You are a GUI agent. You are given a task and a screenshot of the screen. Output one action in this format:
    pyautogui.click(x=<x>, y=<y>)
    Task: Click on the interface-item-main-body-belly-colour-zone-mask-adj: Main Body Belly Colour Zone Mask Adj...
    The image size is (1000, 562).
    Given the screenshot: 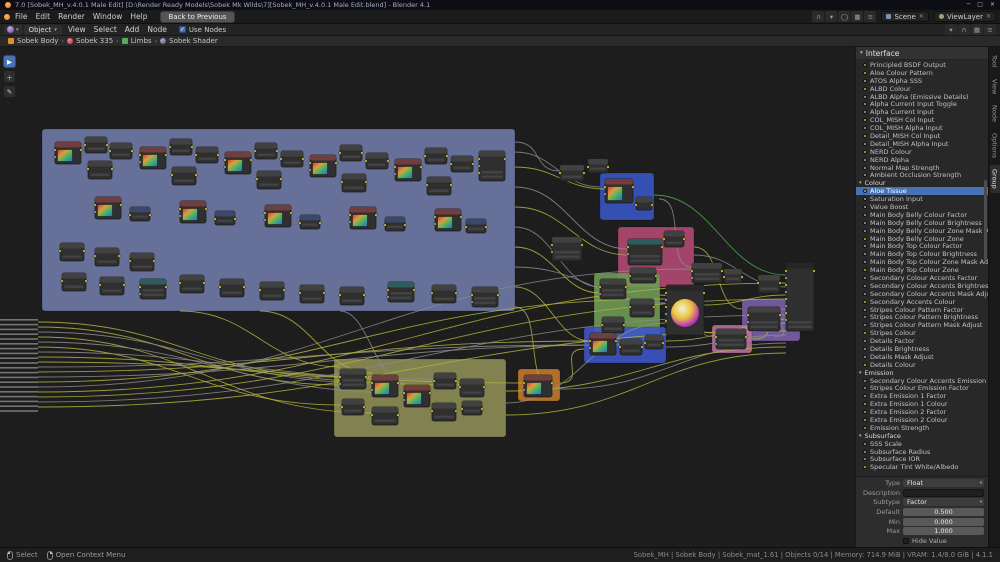 What is the action you would take?
    pyautogui.click(x=922, y=231)
    